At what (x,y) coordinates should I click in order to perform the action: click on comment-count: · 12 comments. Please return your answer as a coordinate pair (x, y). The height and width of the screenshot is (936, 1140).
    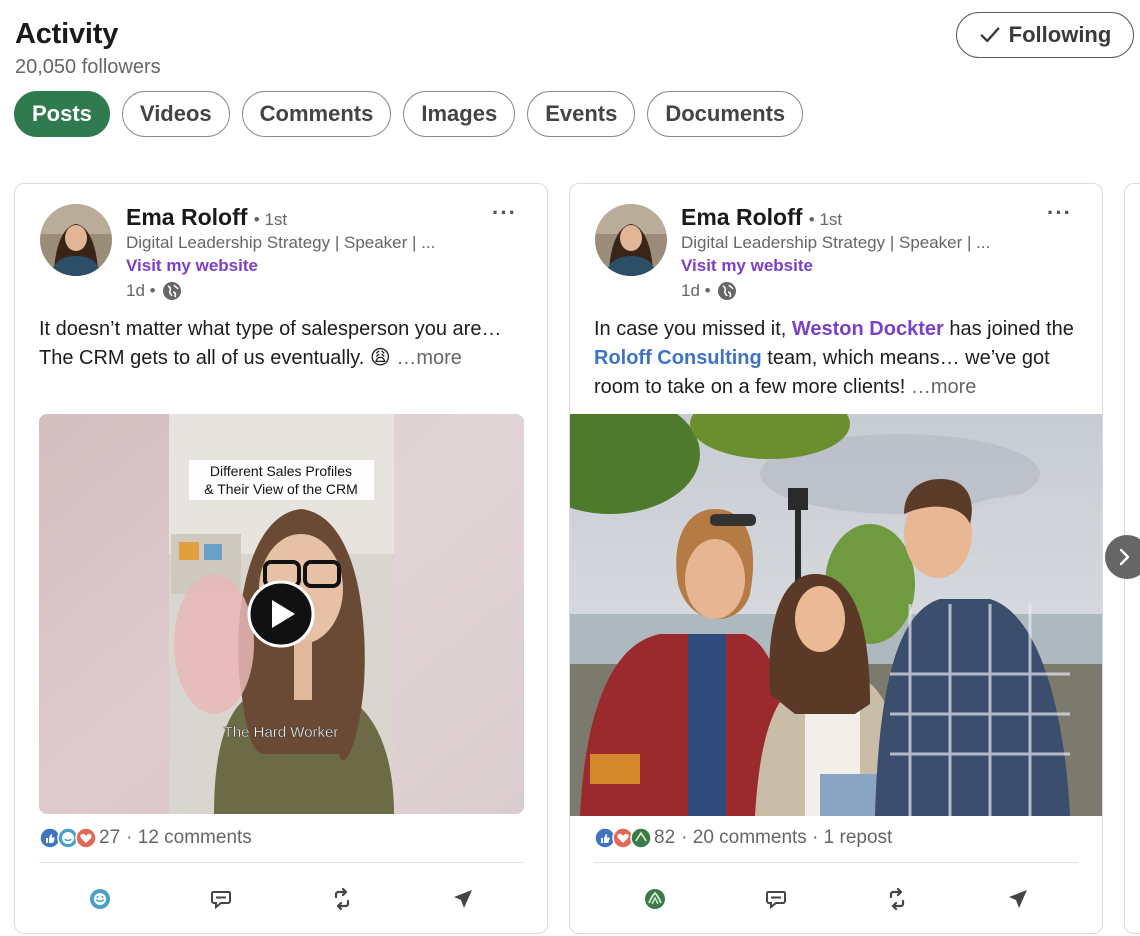
    Looking at the image, I should click on (189, 838).